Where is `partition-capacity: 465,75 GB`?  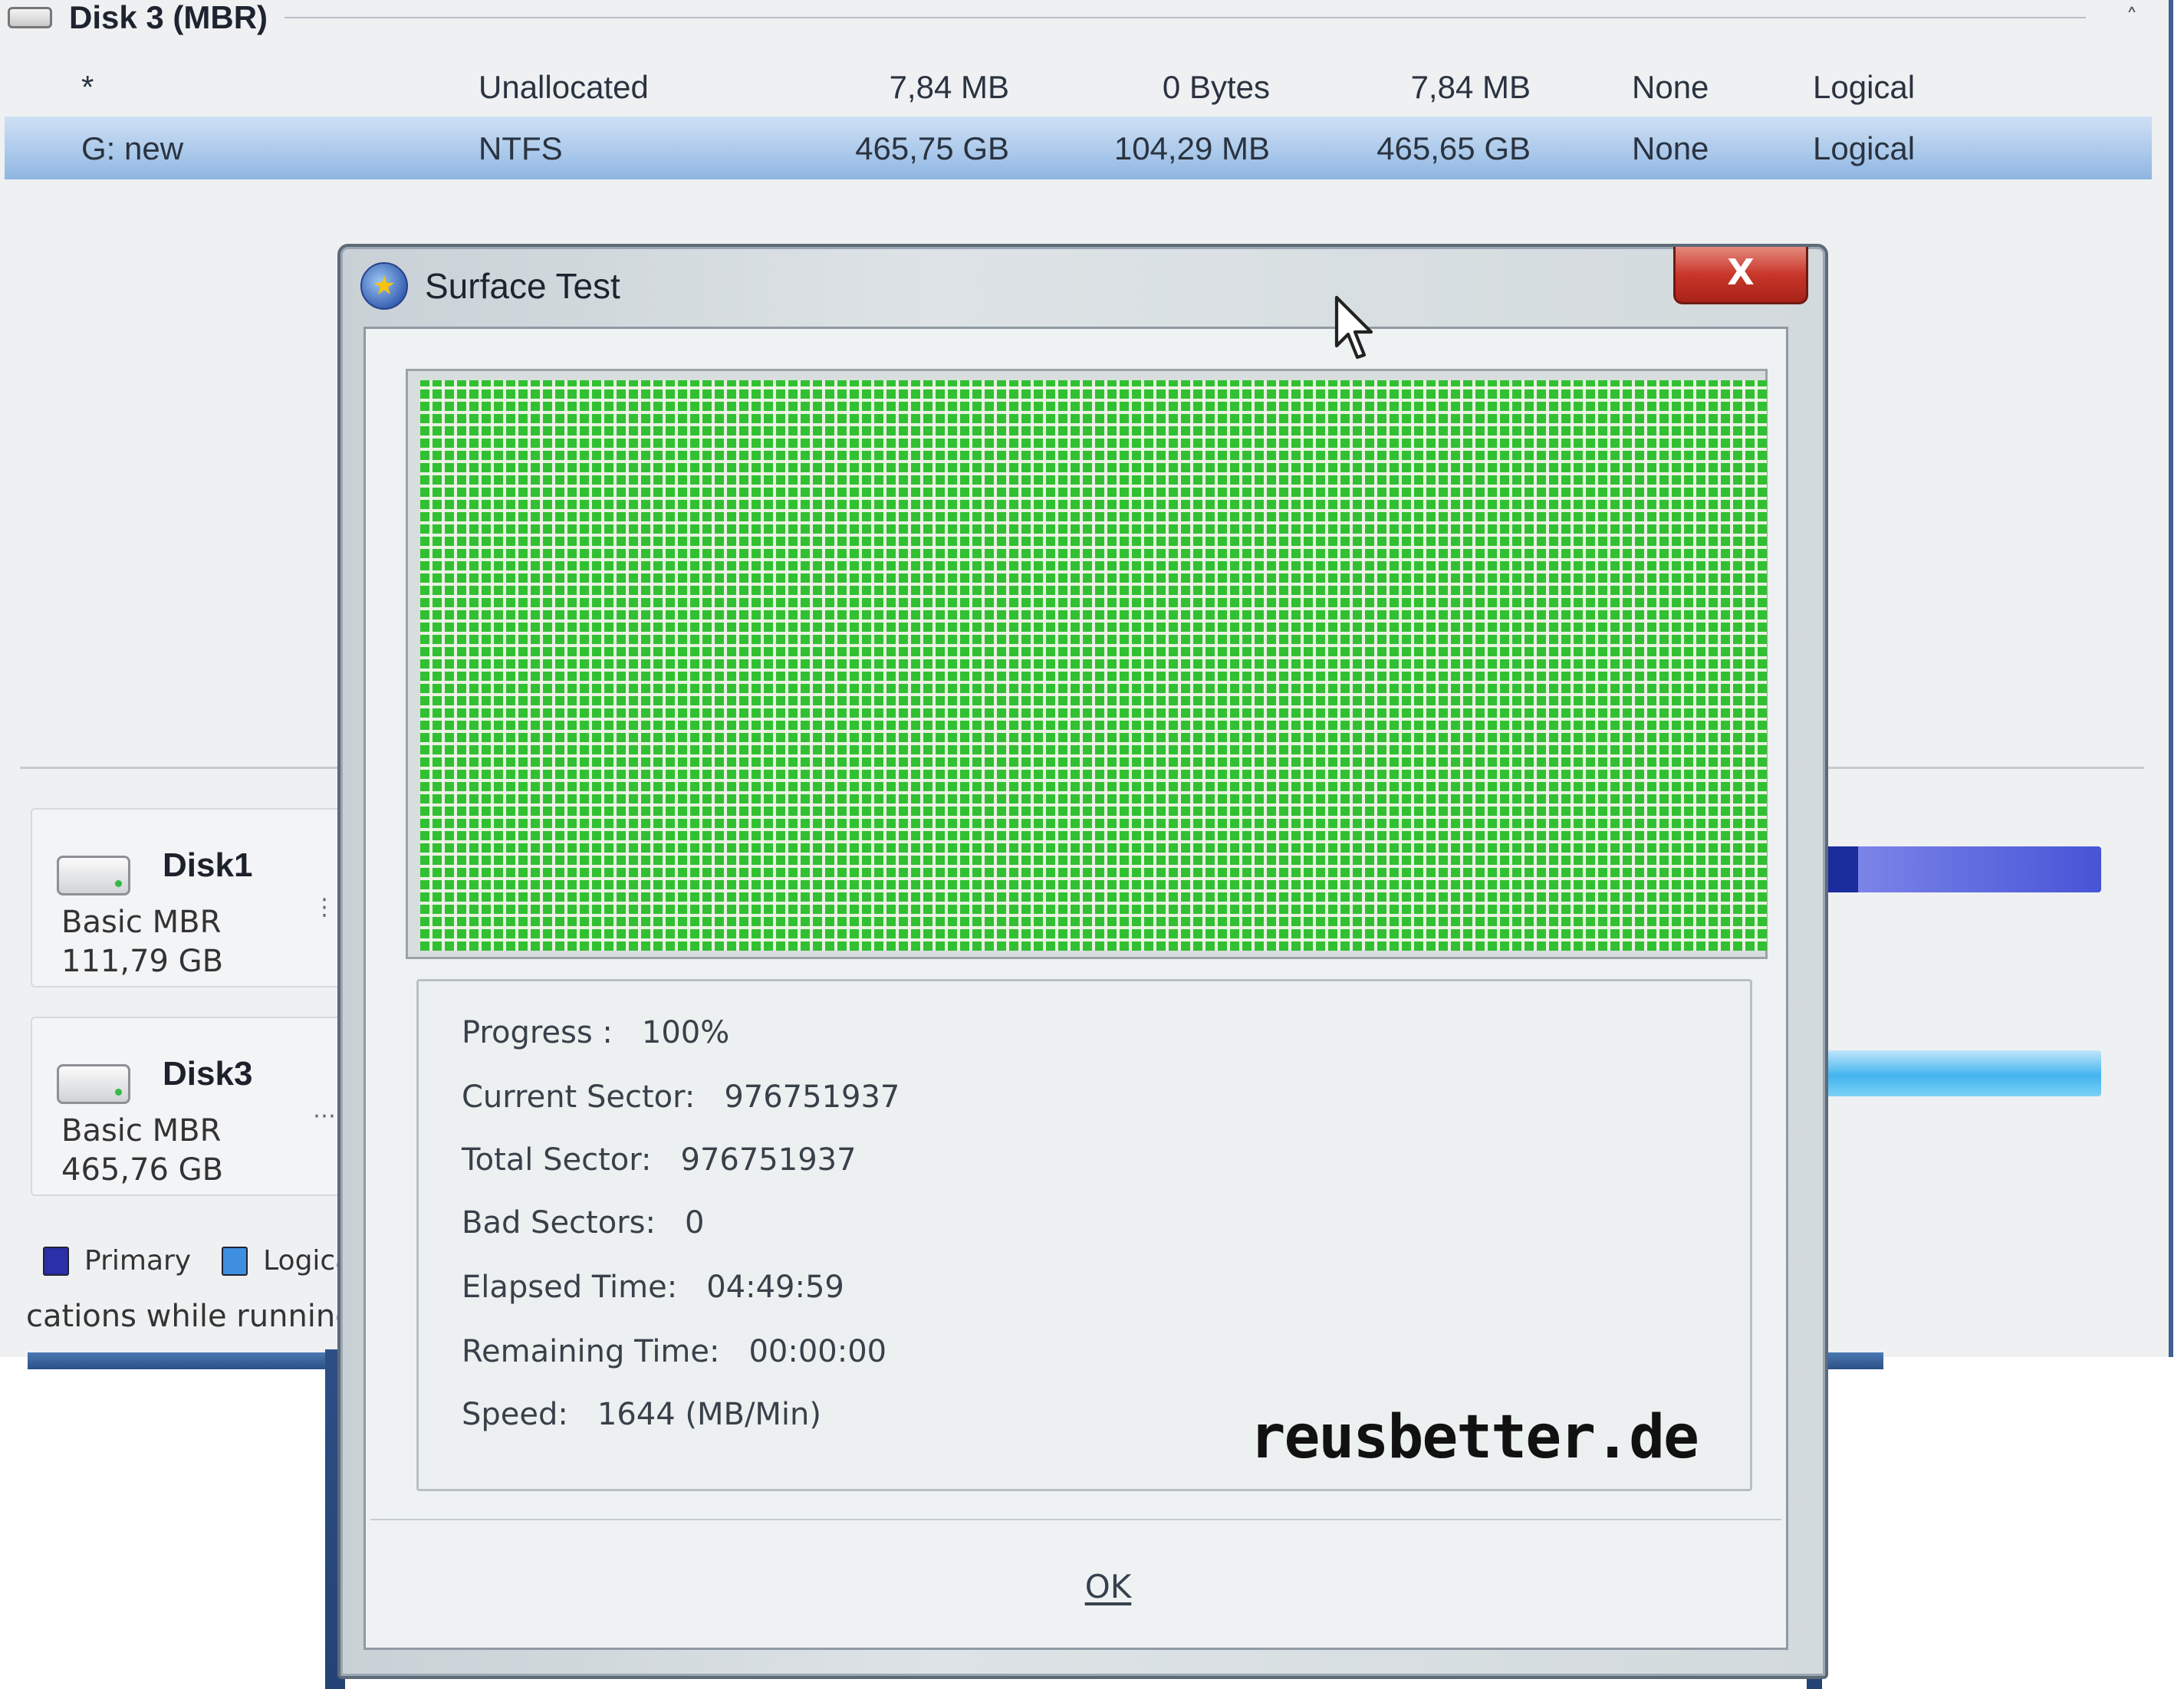 partition-capacity: 465,75 GB is located at coordinates (932, 148).